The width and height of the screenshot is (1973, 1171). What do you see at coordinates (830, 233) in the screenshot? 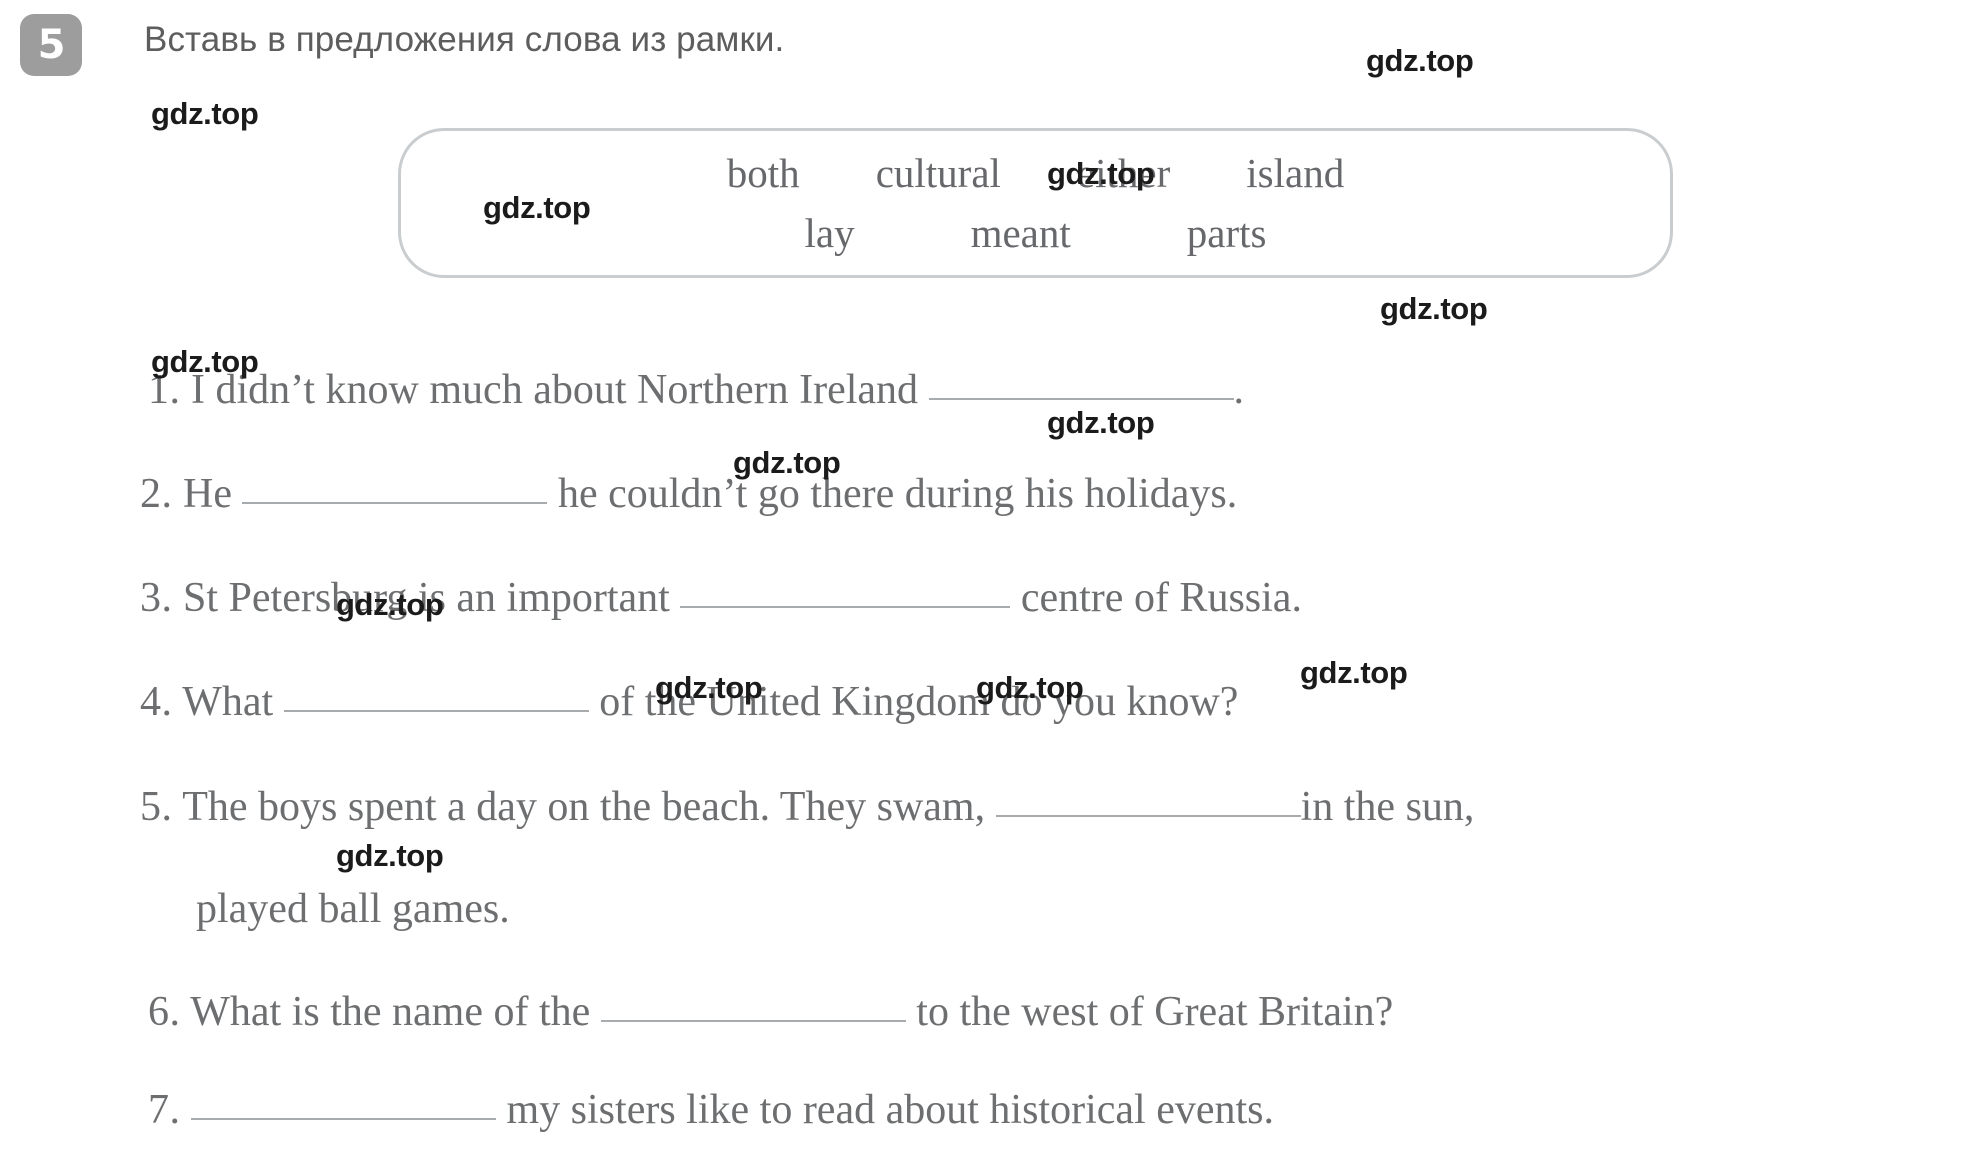
I see `word-bank-item-lay: lay` at bounding box center [830, 233].